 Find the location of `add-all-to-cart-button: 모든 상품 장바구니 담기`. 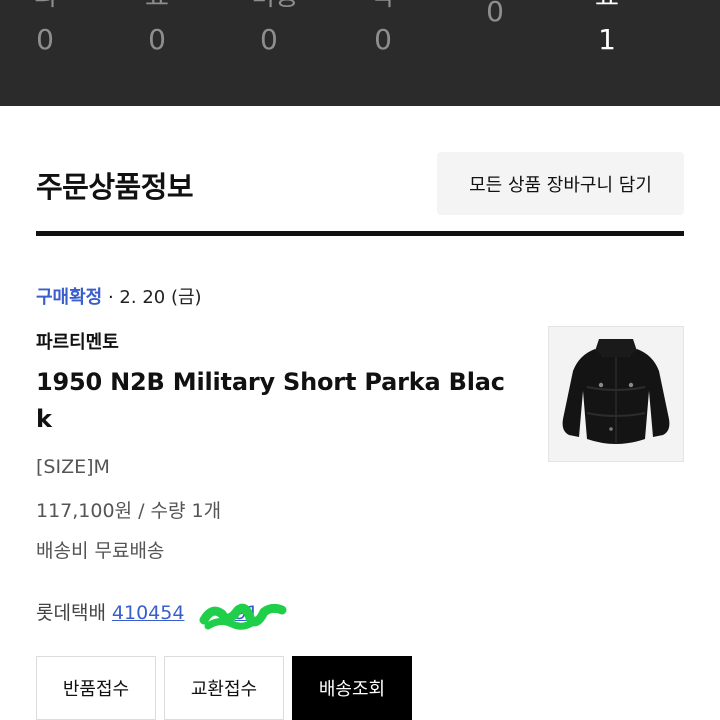

add-all-to-cart-button: 모든 상품 장바구니 담기 is located at coordinates (560, 183).